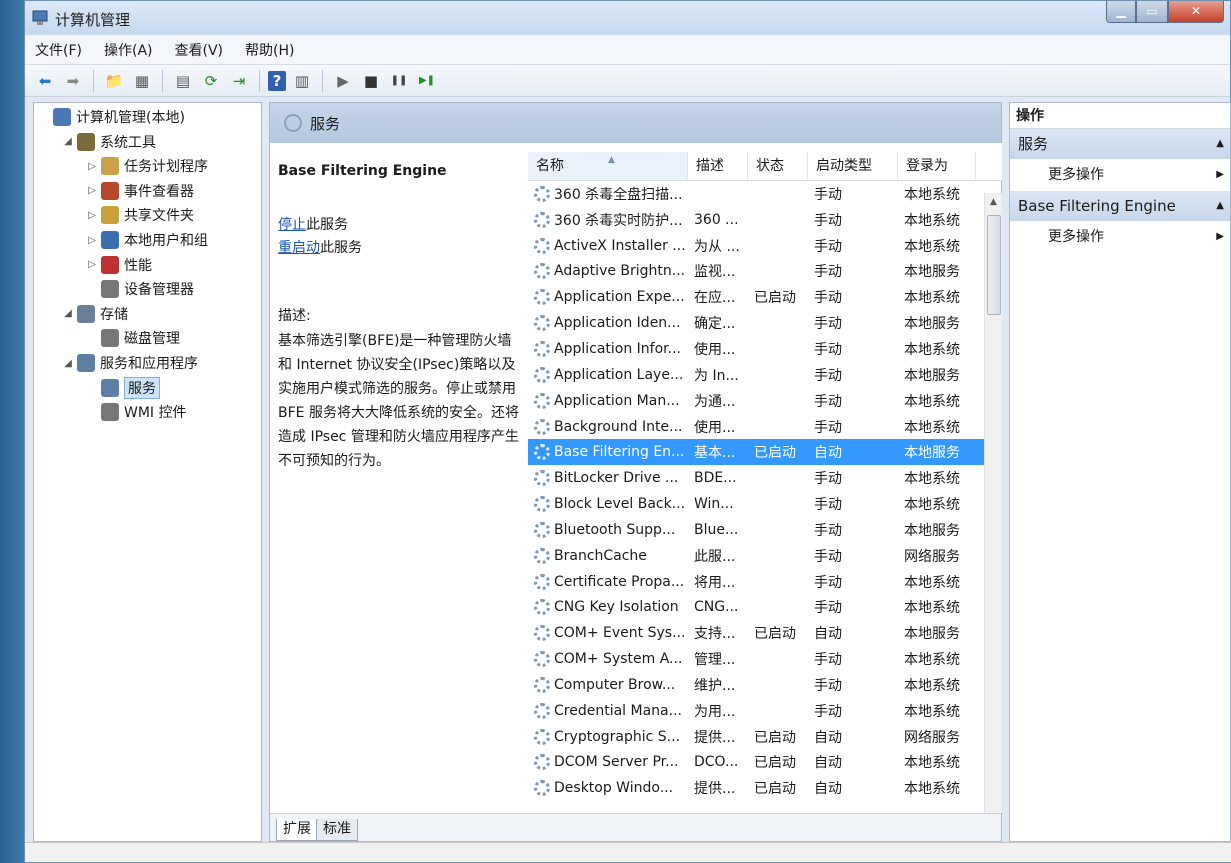 The image size is (1231, 863). What do you see at coordinates (292, 225) in the screenshot?
I see `stop-service-link: 停止` at bounding box center [292, 225].